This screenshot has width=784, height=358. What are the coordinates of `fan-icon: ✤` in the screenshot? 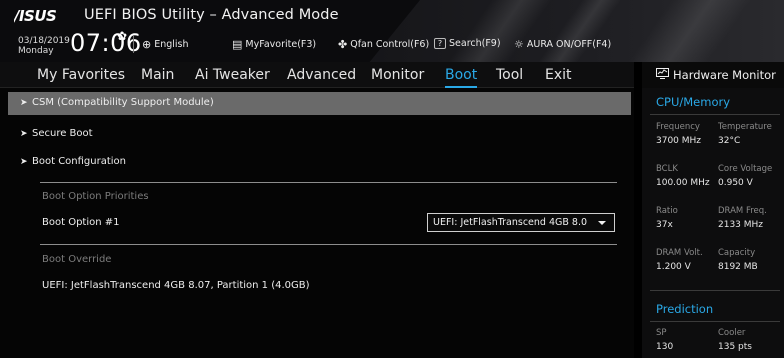 It's located at (343, 44).